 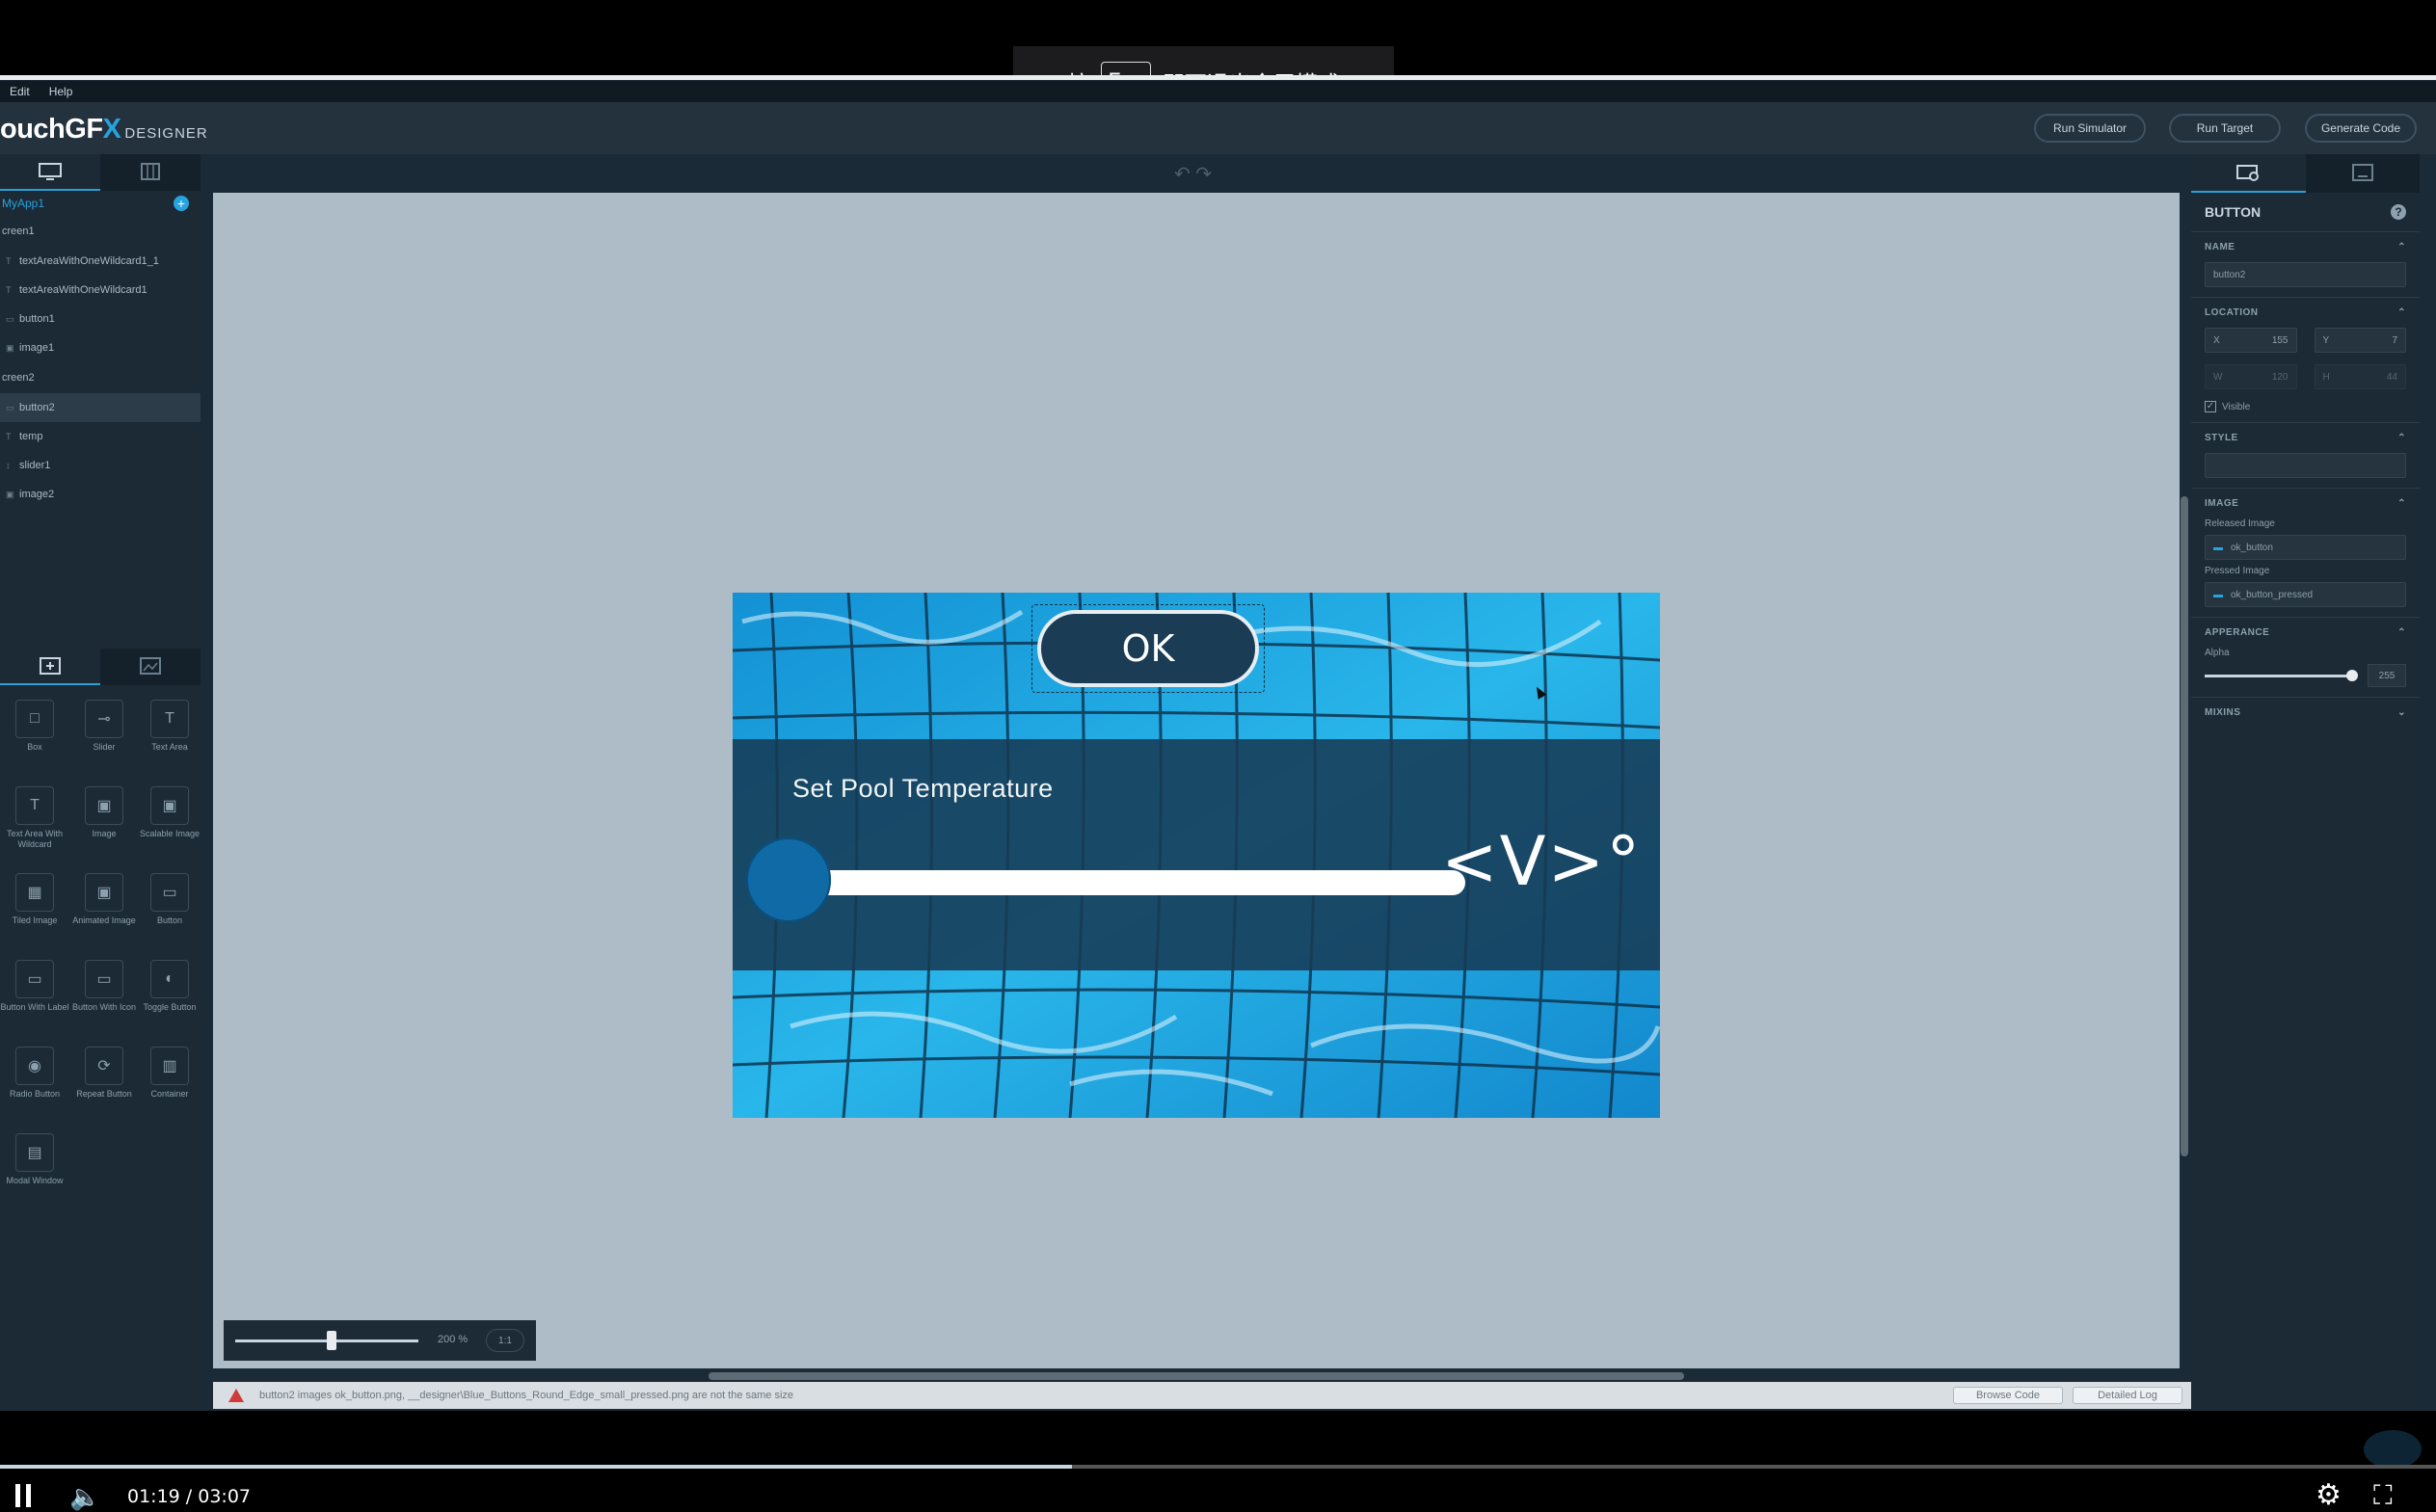 What do you see at coordinates (84, 1497) in the screenshot?
I see `volume-icon: 🔈` at bounding box center [84, 1497].